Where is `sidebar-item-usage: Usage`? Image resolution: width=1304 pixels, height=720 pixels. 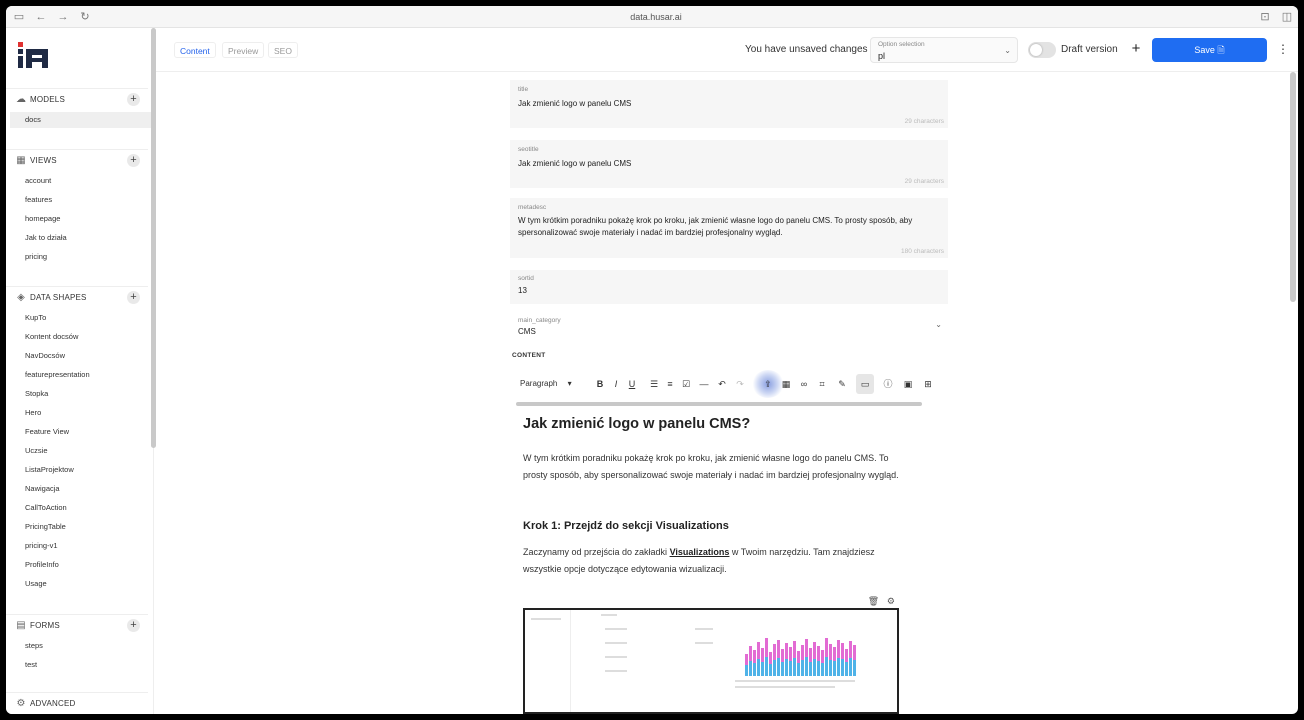 sidebar-item-usage: Usage is located at coordinates (36, 584).